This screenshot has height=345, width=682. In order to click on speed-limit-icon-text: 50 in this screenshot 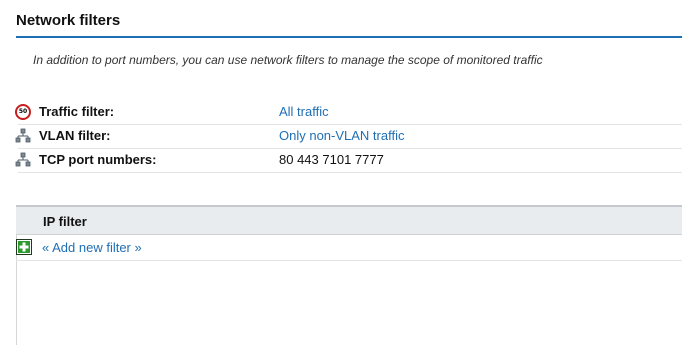, I will do `click(23, 112)`.